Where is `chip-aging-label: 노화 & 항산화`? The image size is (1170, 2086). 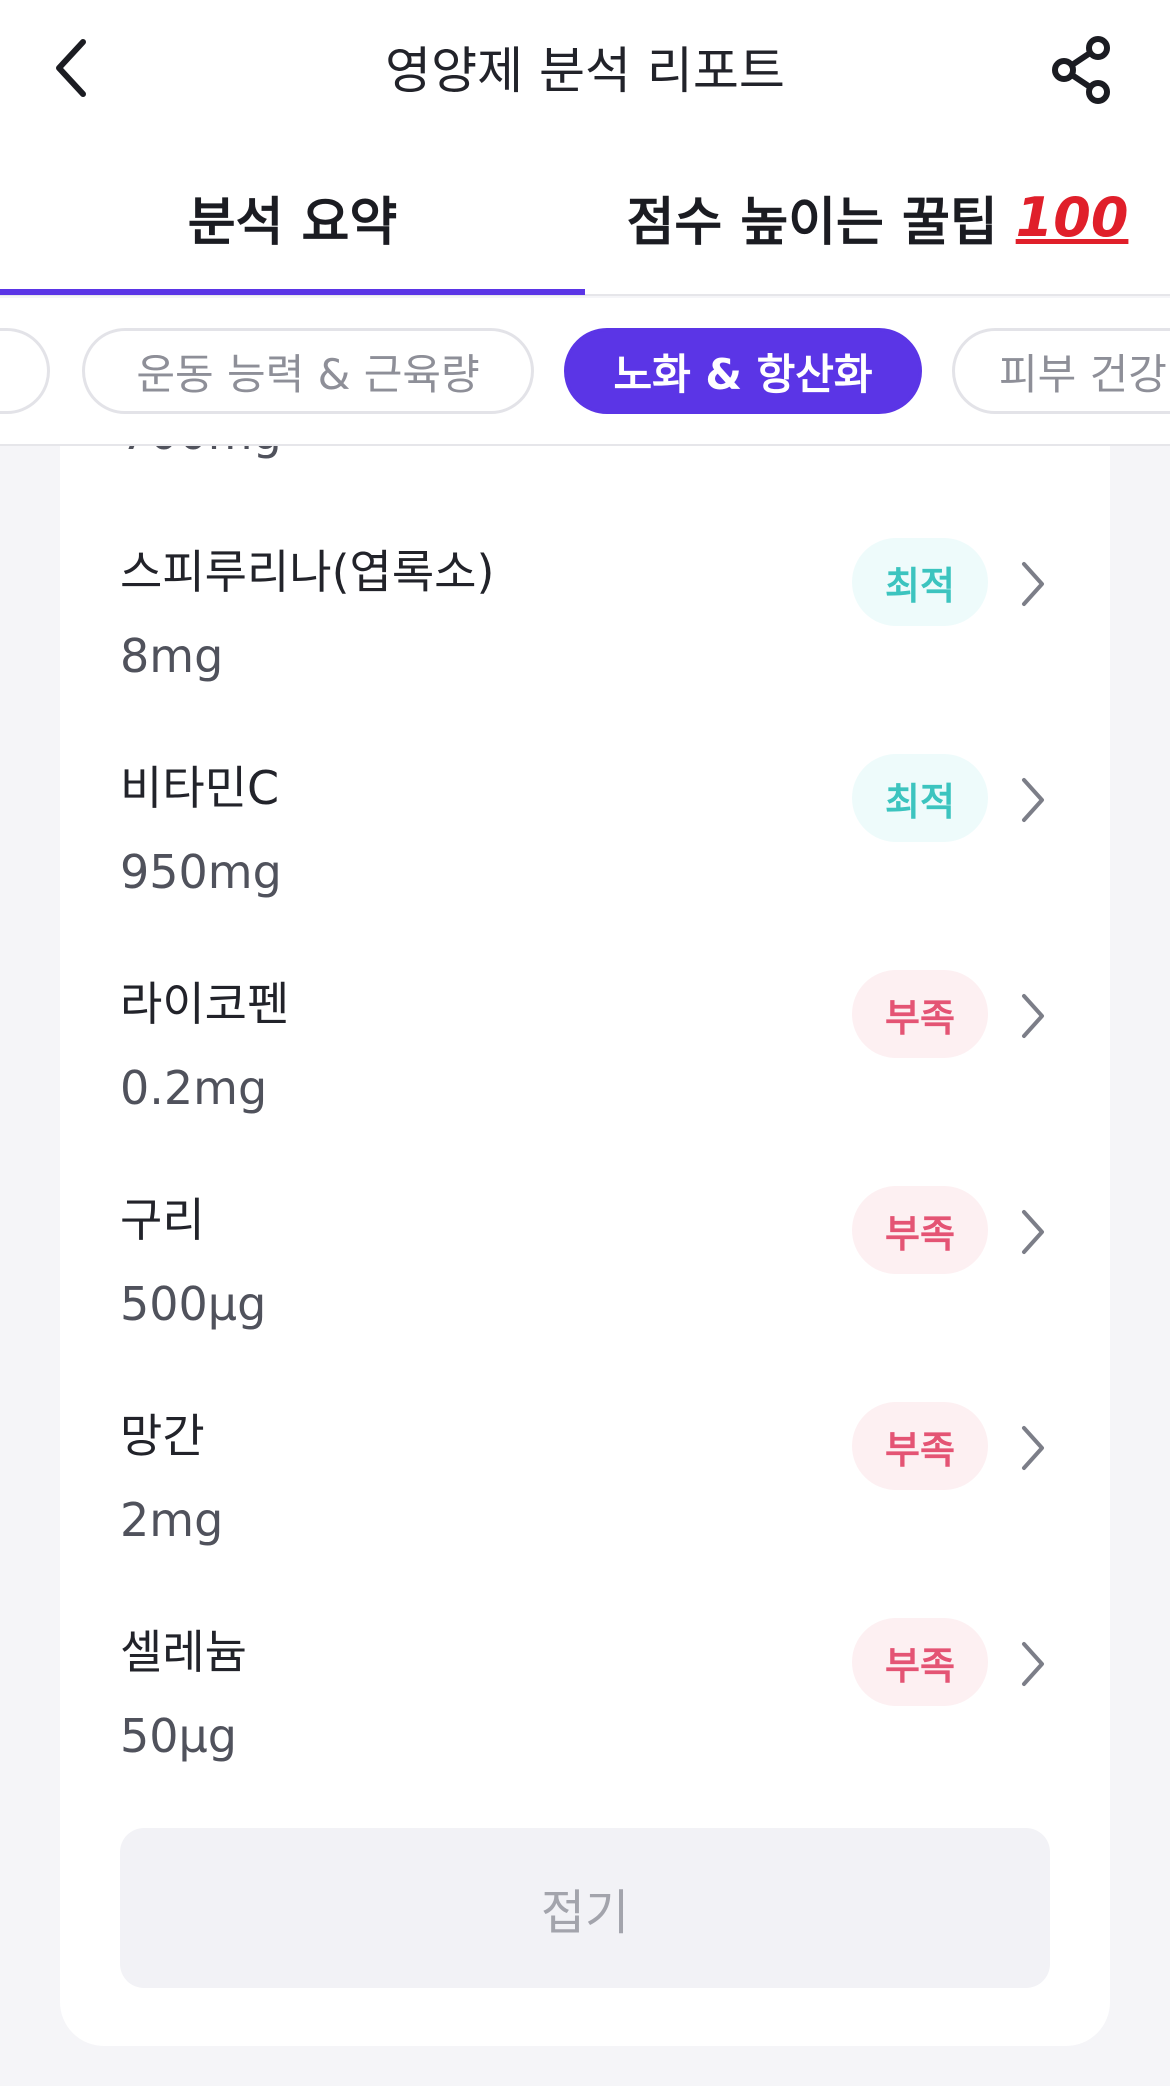
chip-aging-label: 노화 & 항산화 is located at coordinates (743, 374).